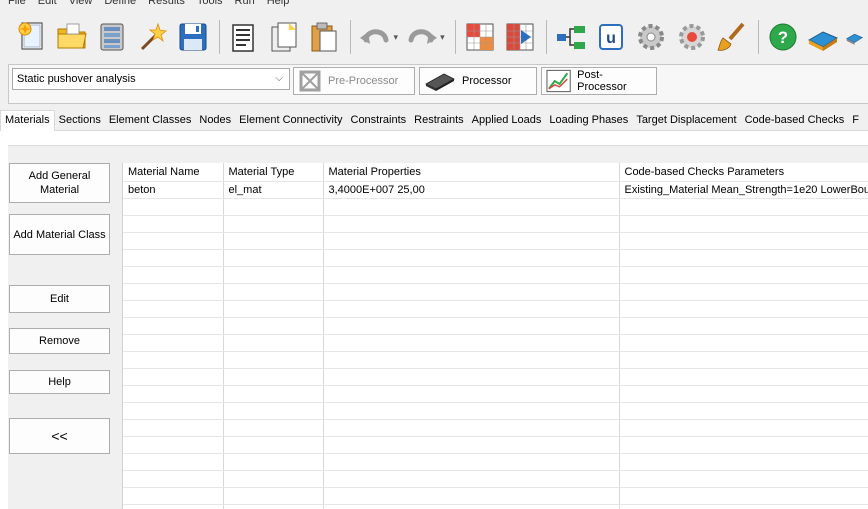 The height and width of the screenshot is (509, 868). What do you see at coordinates (795, 120) in the screenshot?
I see `tab-code-based-checks: Code-based Checks` at bounding box center [795, 120].